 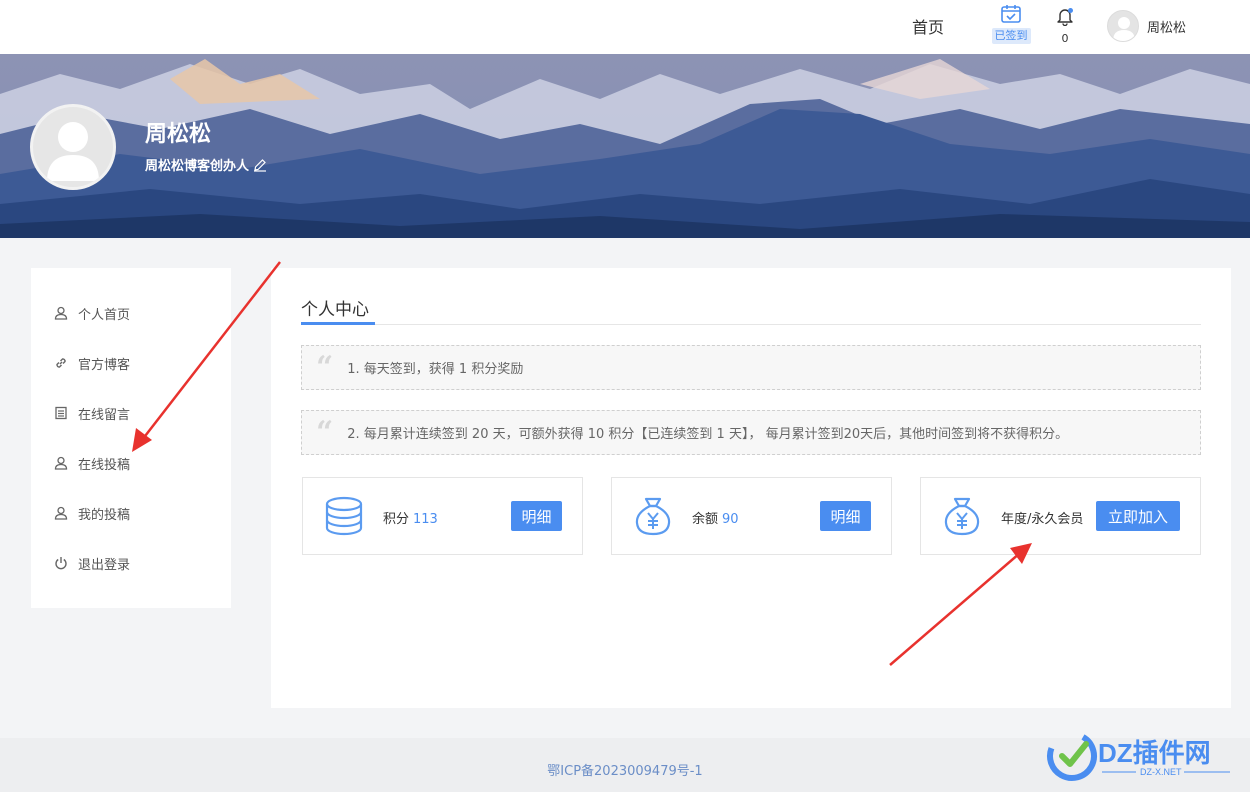 What do you see at coordinates (928, 26) in the screenshot?
I see `nav-home-link: 首页` at bounding box center [928, 26].